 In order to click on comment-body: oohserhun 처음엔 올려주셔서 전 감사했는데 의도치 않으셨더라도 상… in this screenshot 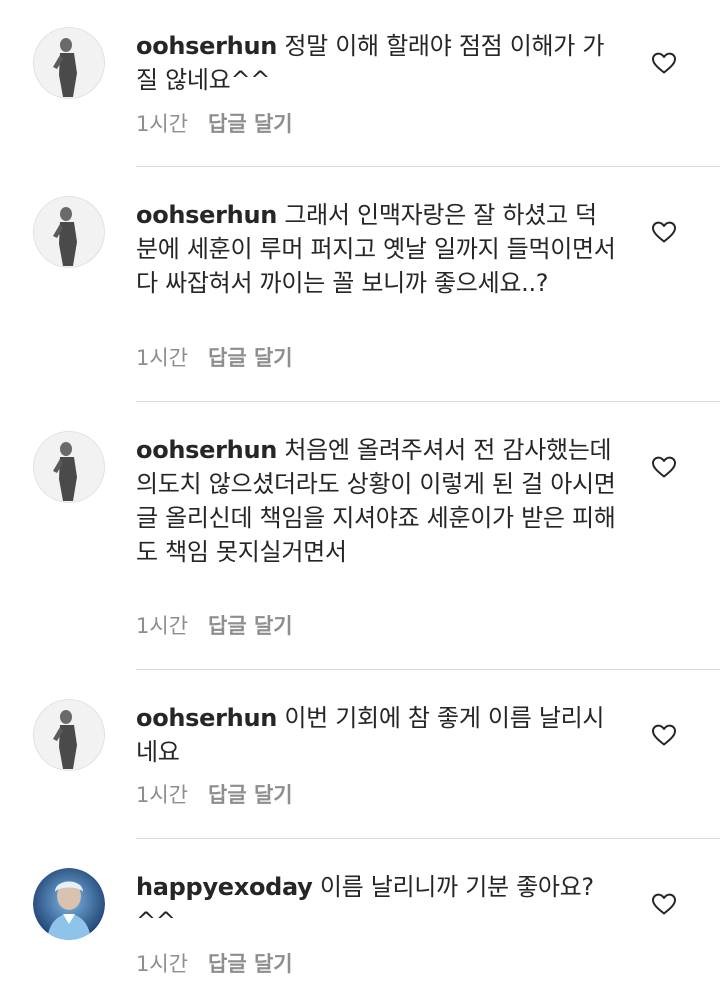, I will do `click(376, 501)`.